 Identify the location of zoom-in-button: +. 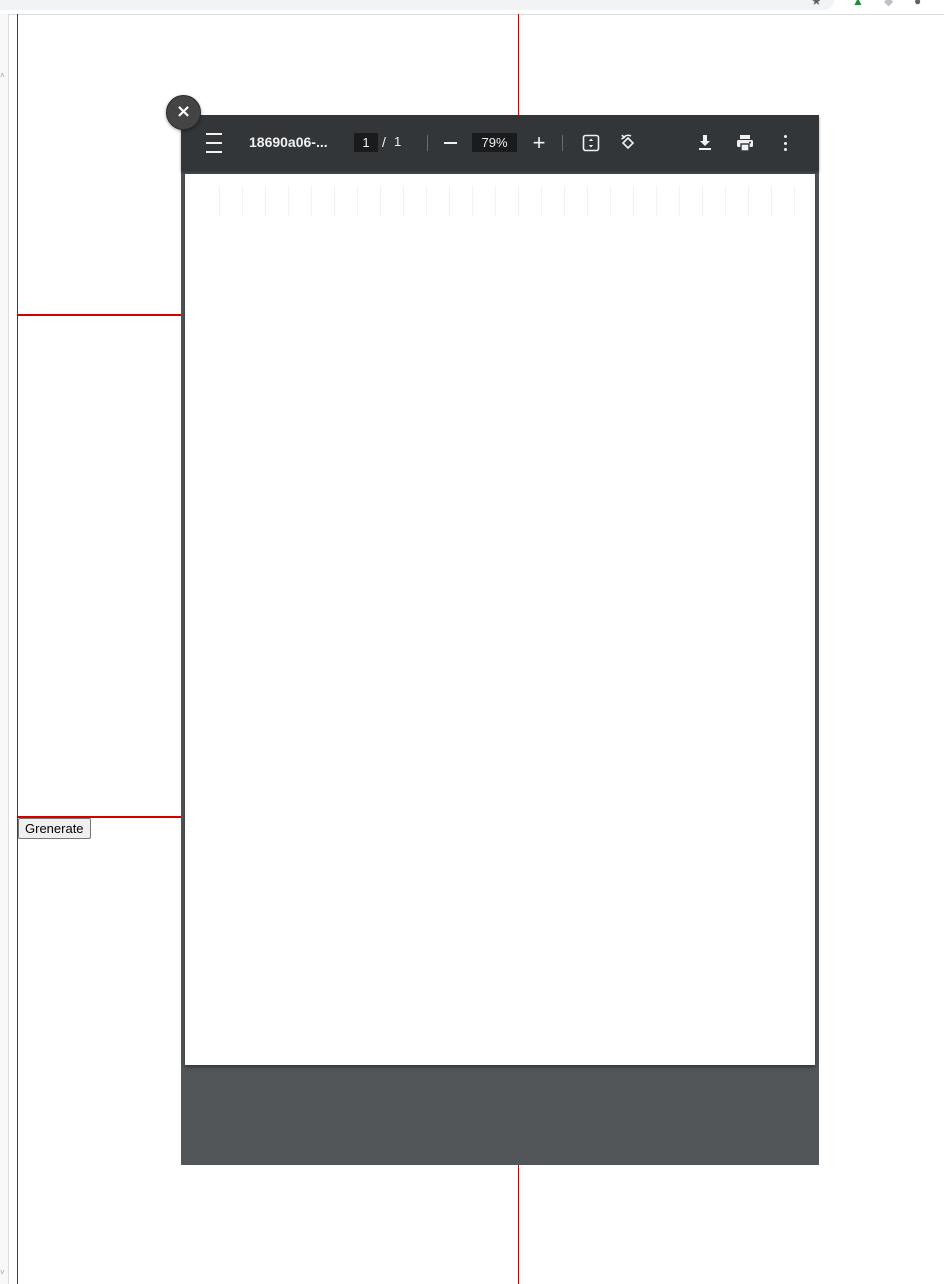
(539, 143).